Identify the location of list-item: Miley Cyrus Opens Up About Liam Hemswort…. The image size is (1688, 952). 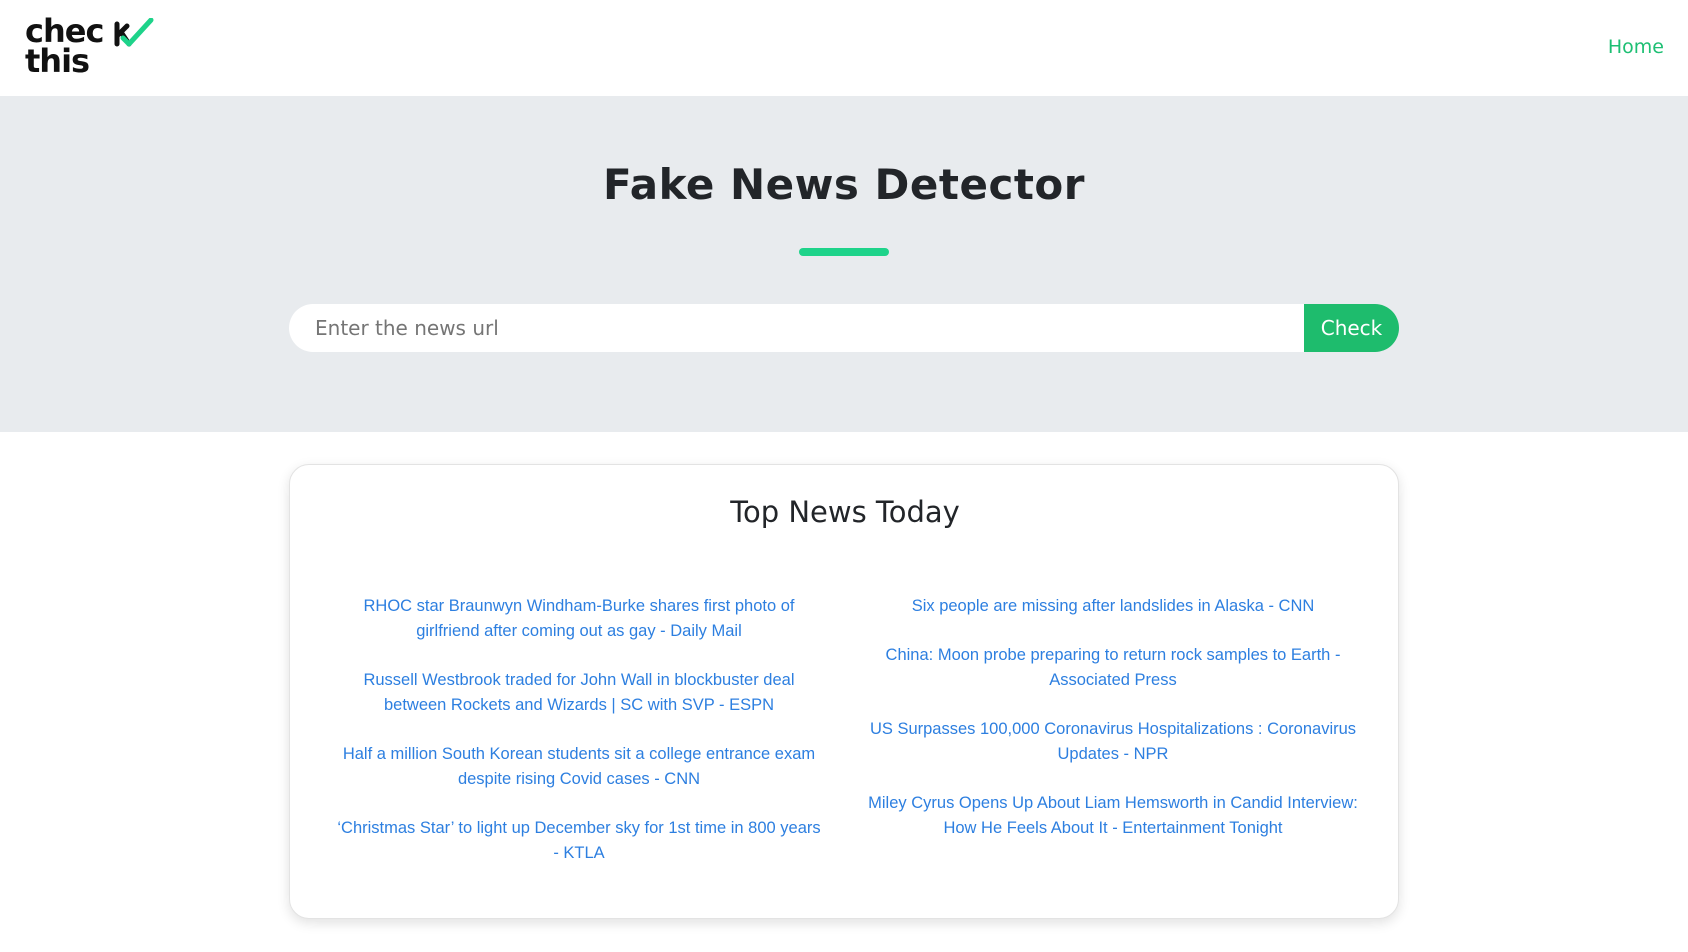
(1113, 816).